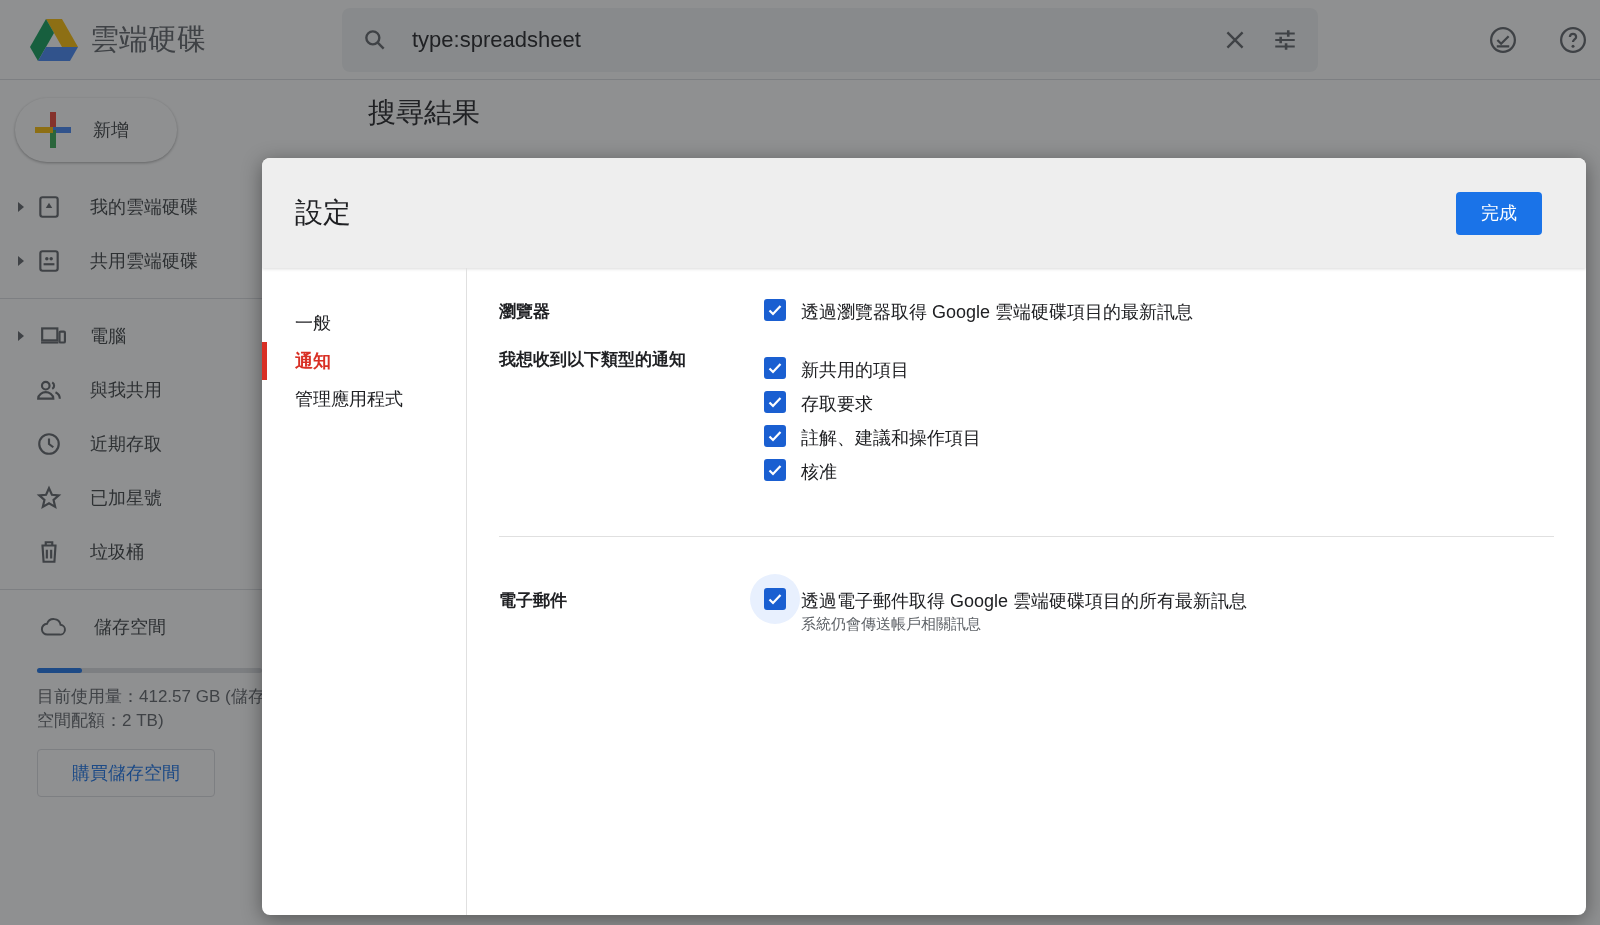 The image size is (1600, 925). What do you see at coordinates (53, 130) in the screenshot?
I see `plus-icon` at bounding box center [53, 130].